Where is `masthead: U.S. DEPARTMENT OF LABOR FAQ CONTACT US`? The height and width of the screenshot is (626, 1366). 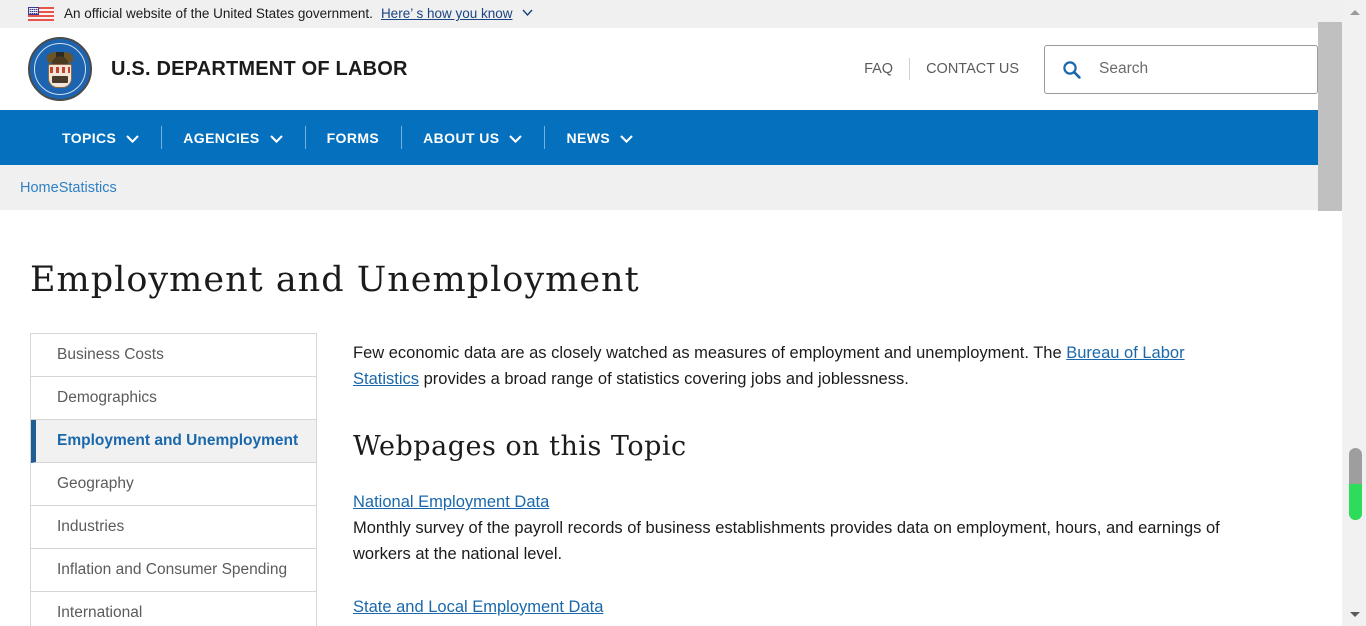 masthead: U.S. DEPARTMENT OF LABOR FAQ CONTACT US is located at coordinates (671, 69).